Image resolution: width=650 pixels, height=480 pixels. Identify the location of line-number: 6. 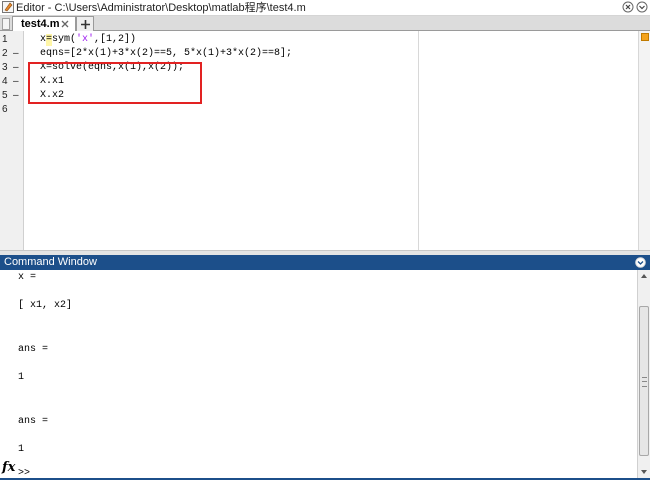
(5, 109).